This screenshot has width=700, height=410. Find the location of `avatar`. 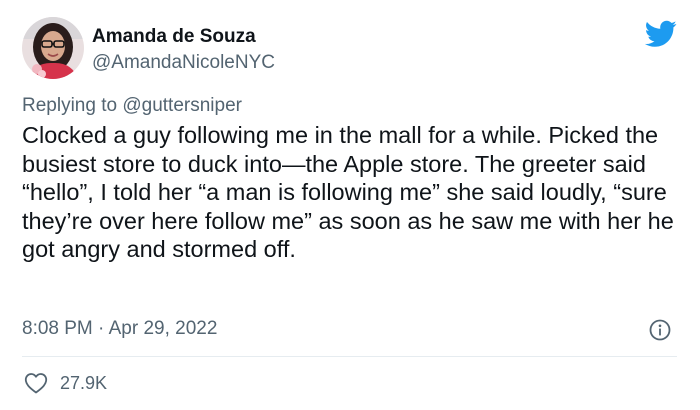

avatar is located at coordinates (53, 48).